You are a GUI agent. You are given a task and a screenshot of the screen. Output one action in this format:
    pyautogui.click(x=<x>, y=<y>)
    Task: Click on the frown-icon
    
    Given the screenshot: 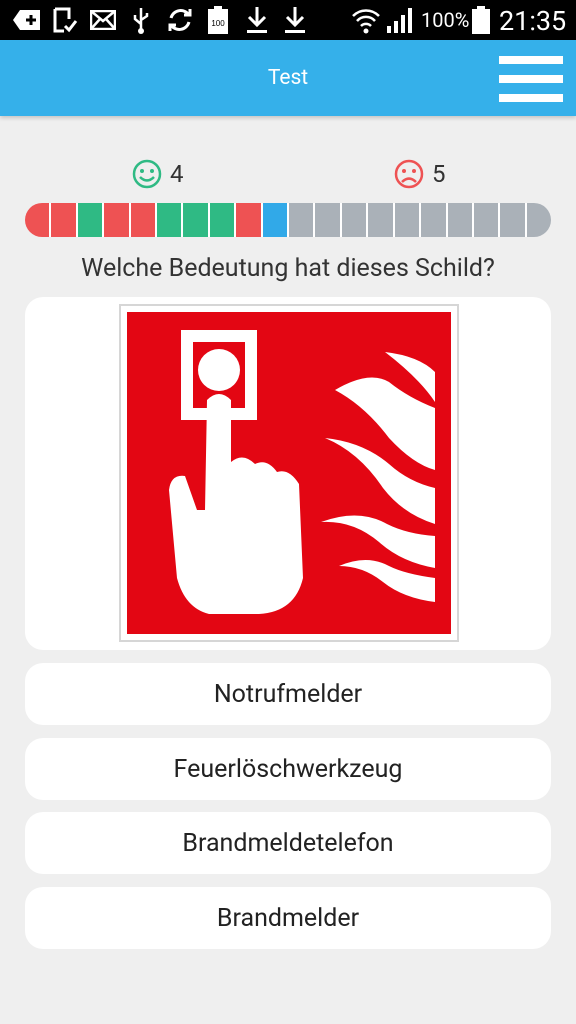 What is the action you would take?
    pyautogui.click(x=409, y=174)
    